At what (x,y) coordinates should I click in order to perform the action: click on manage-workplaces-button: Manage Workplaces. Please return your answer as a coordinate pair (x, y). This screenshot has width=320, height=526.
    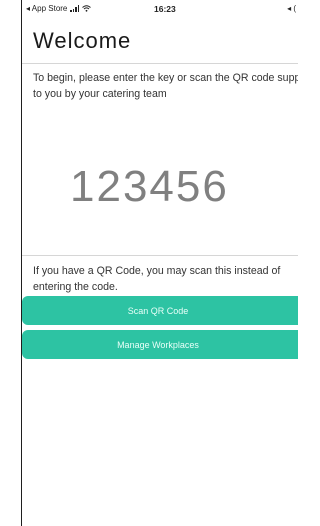
    Looking at the image, I should click on (160, 344).